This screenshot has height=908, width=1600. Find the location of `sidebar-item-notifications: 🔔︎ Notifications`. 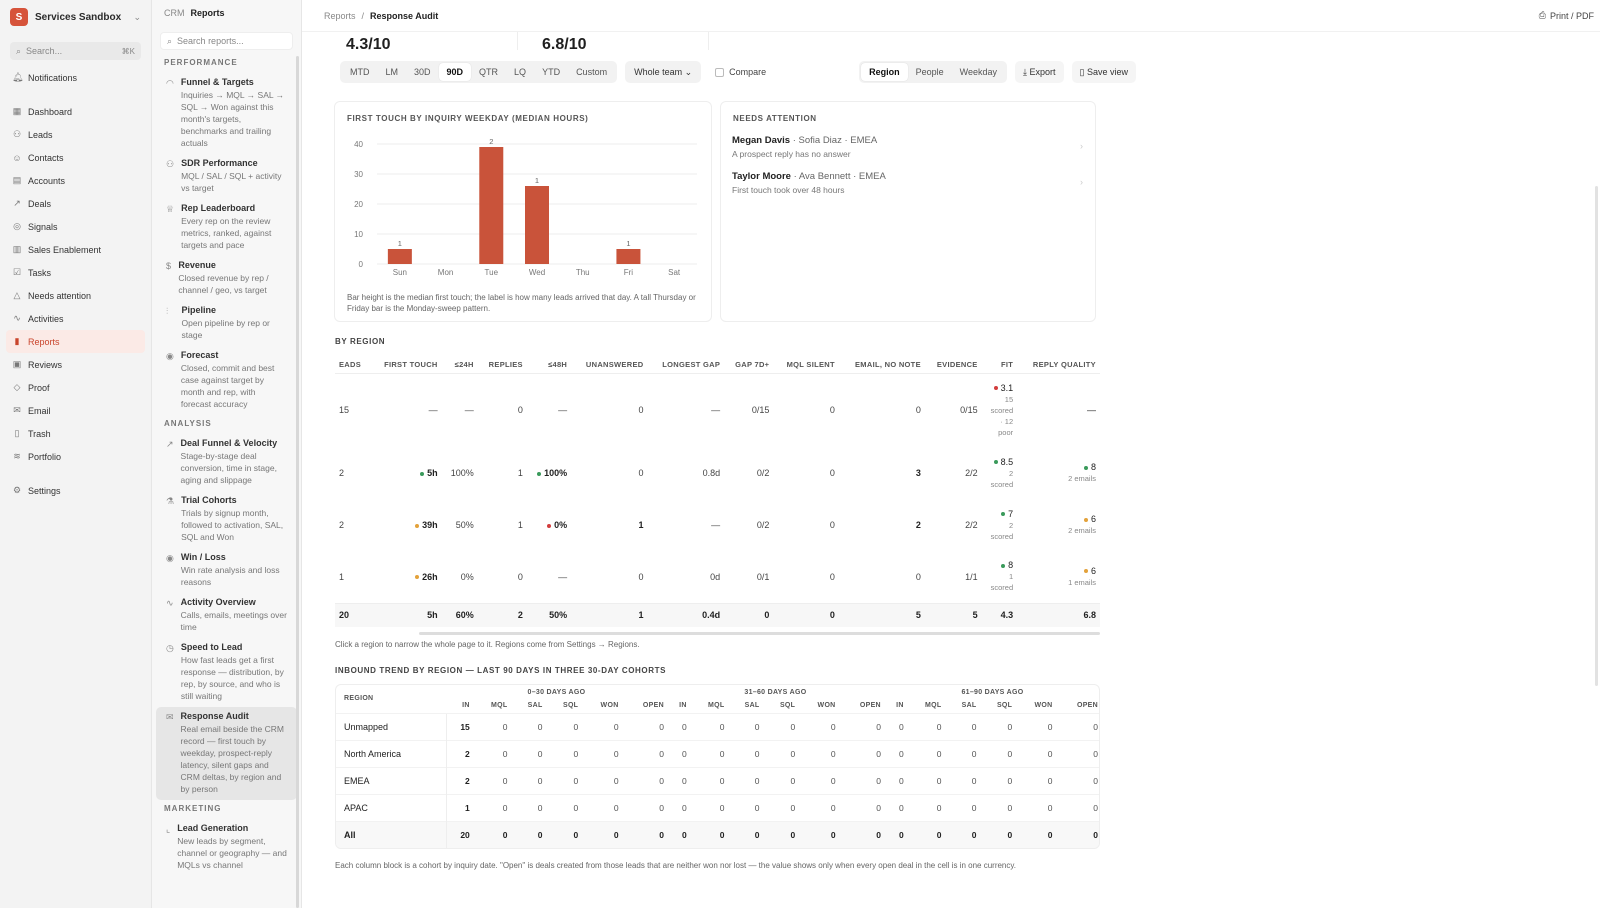

sidebar-item-notifications: 🔔︎ Notifications is located at coordinates (75, 77).